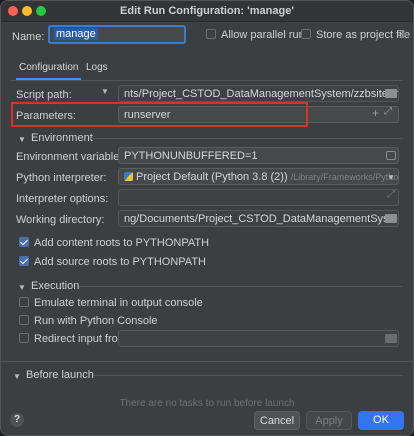 Image resolution: width=414 pixels, height=436 pixels. What do you see at coordinates (263, 35) in the screenshot?
I see `allow-parallel-run-label: Allow parallel run` at bounding box center [263, 35].